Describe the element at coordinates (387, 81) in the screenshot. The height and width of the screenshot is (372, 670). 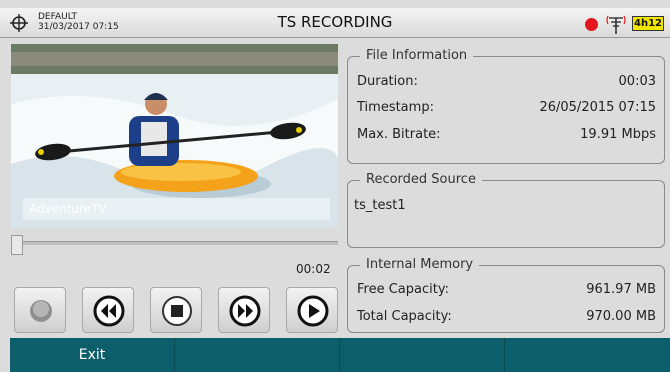
I see `duration-label: Duration:` at that location.